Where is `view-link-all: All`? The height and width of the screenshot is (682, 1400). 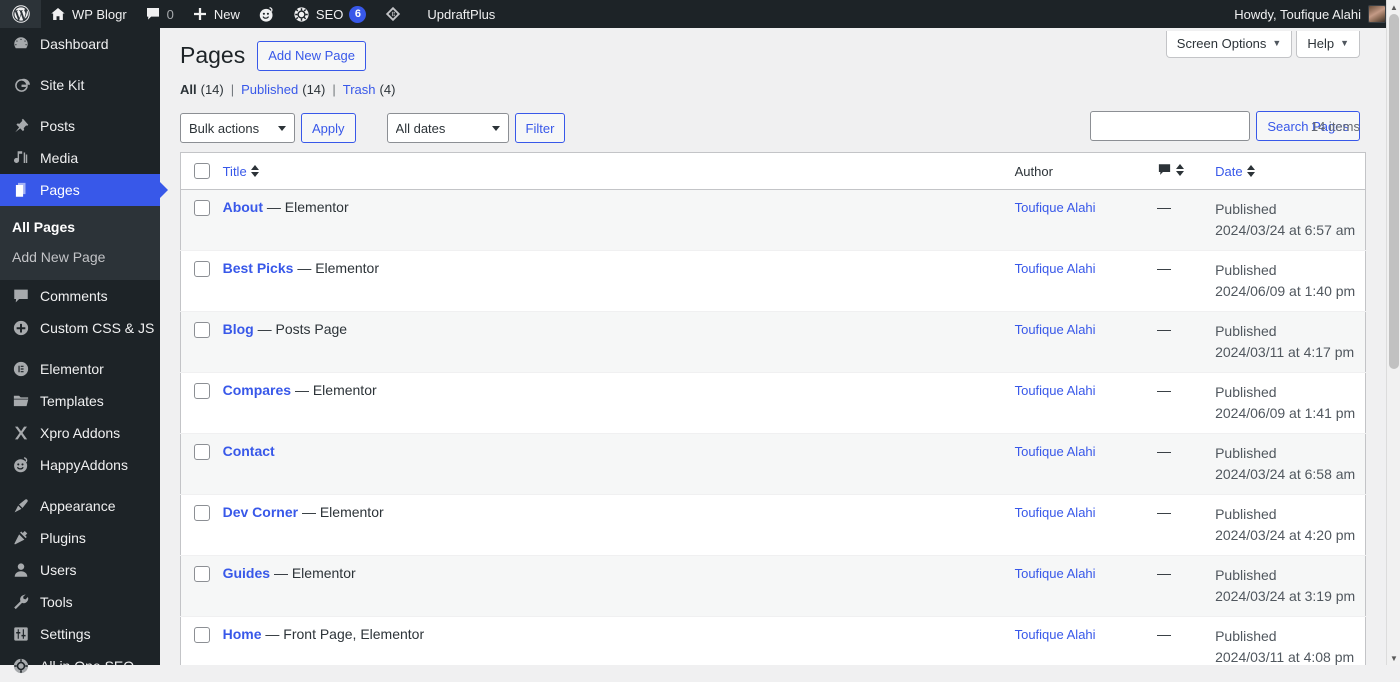 view-link-all: All is located at coordinates (188, 89).